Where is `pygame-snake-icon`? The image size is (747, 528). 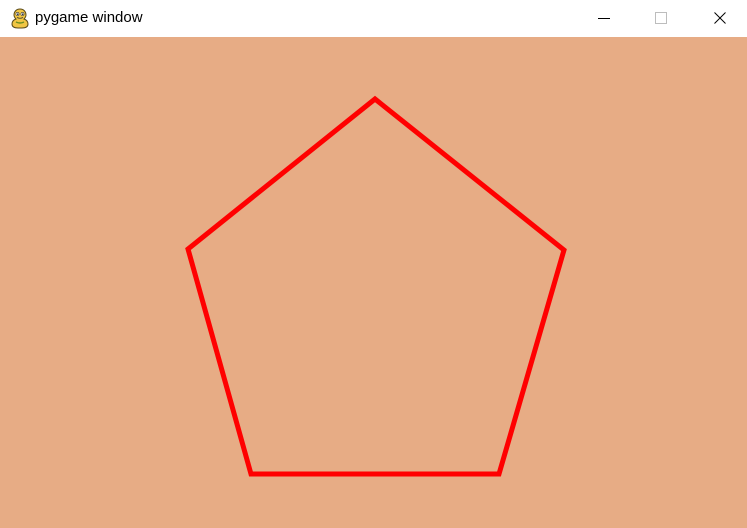 pygame-snake-icon is located at coordinates (20, 18).